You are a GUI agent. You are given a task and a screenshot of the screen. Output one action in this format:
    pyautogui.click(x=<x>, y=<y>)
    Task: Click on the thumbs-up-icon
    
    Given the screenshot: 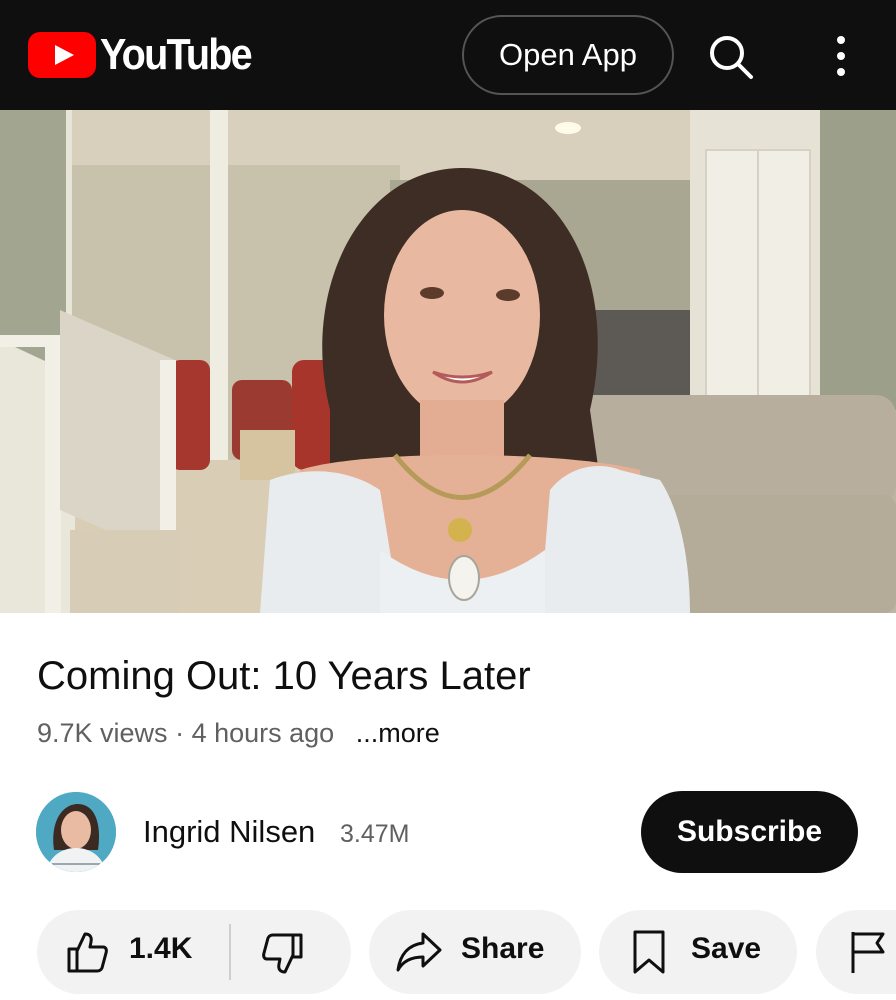 What is the action you would take?
    pyautogui.click(x=87, y=952)
    